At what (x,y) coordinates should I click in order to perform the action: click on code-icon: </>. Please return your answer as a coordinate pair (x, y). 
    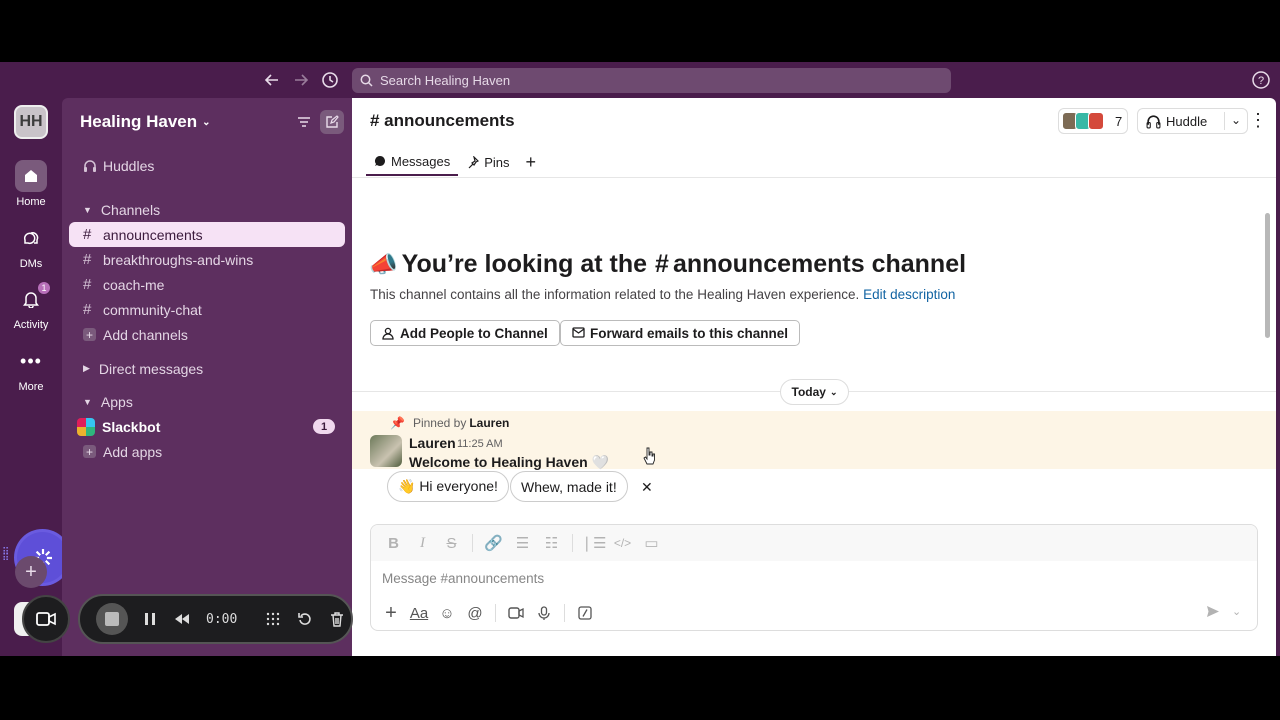
    Looking at the image, I should click on (622, 543).